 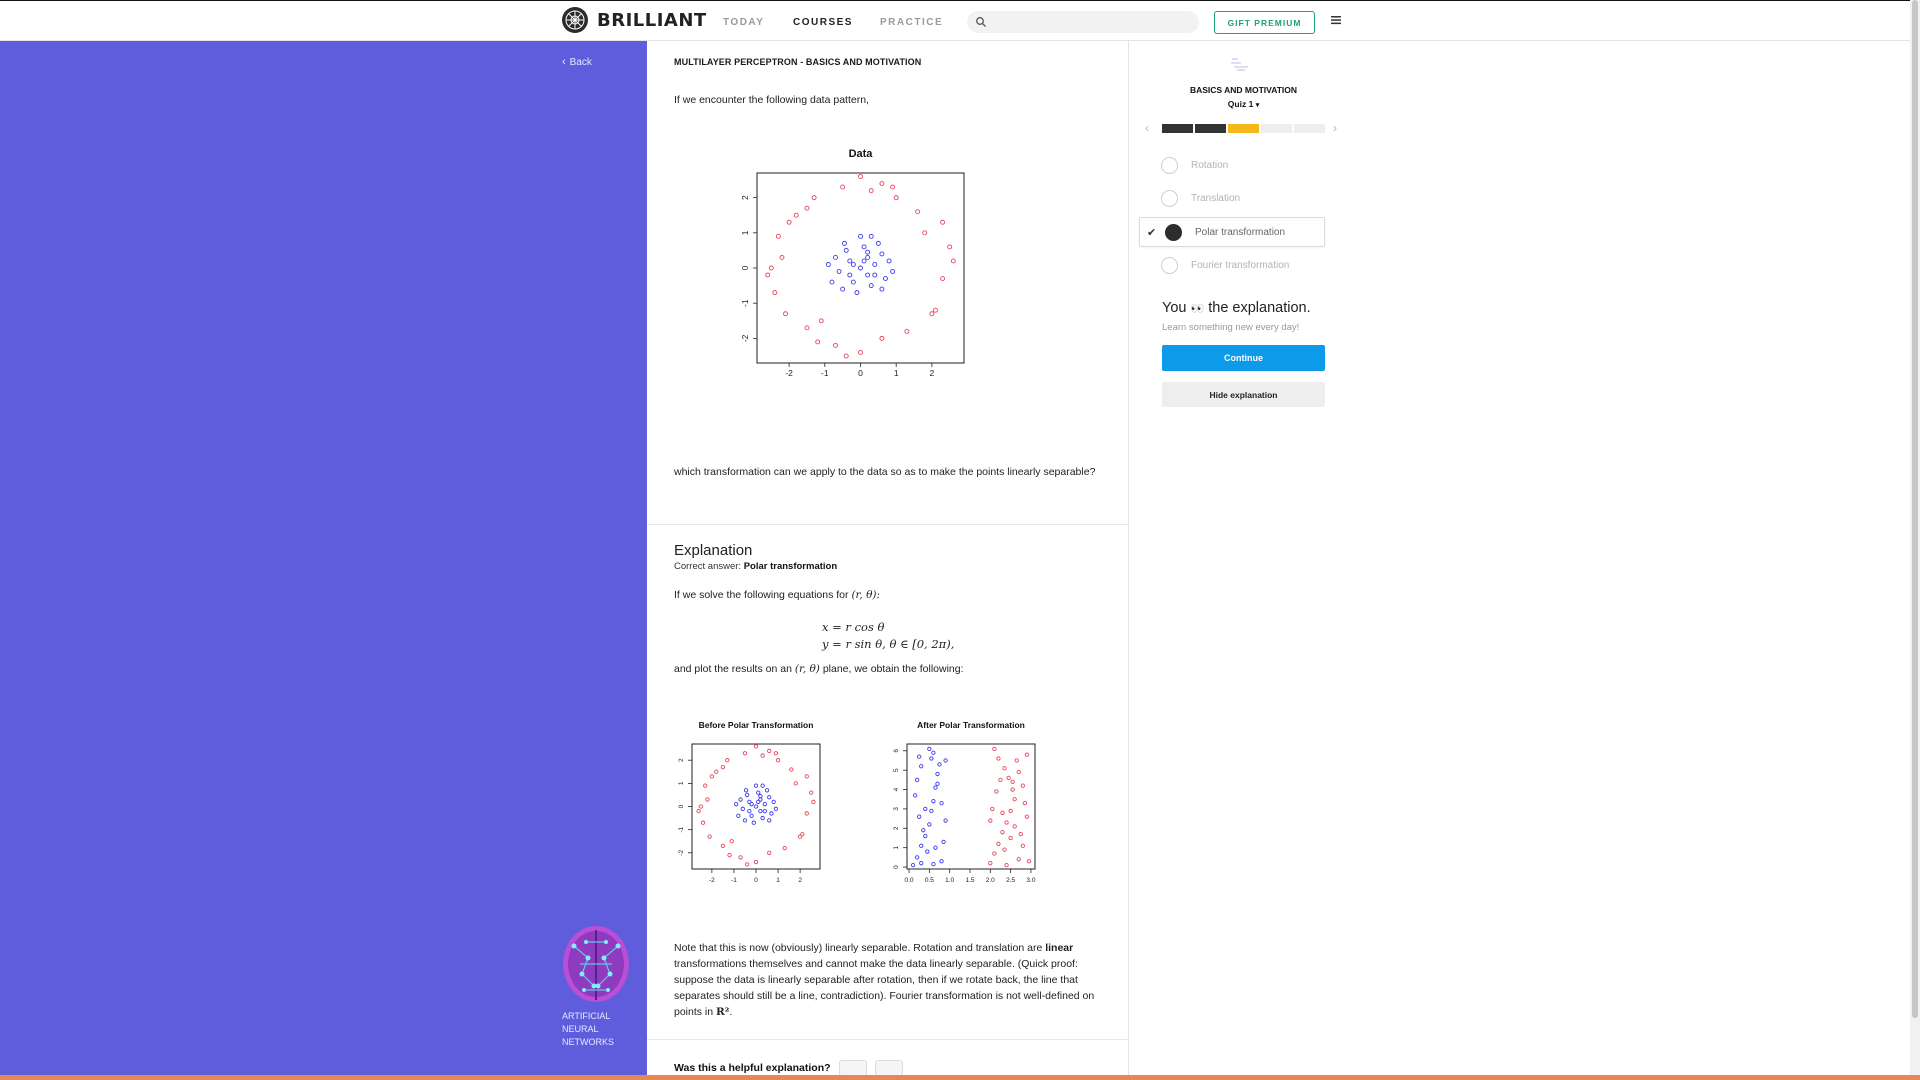 I want to click on hamburger-menu-icon, so click(x=1336, y=20).